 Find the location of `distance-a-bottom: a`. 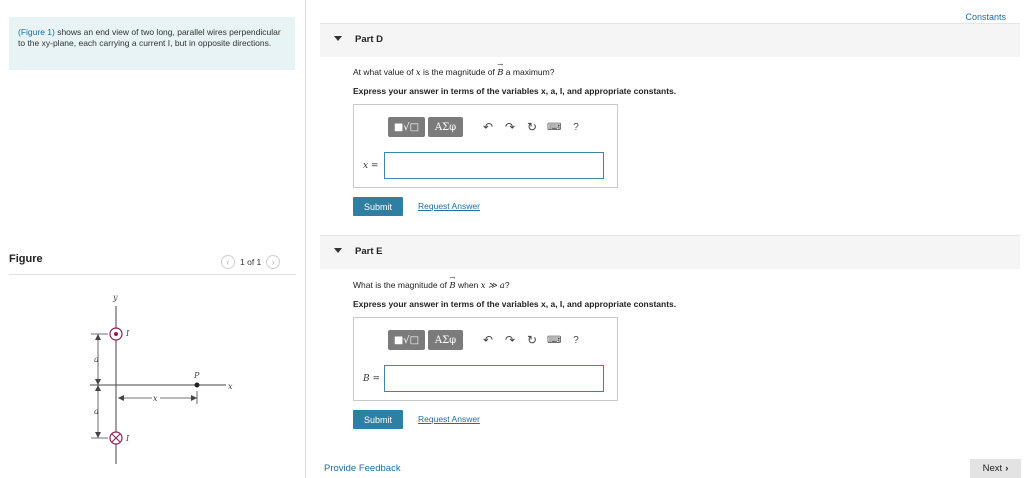

distance-a-bottom: a is located at coordinates (96, 411).